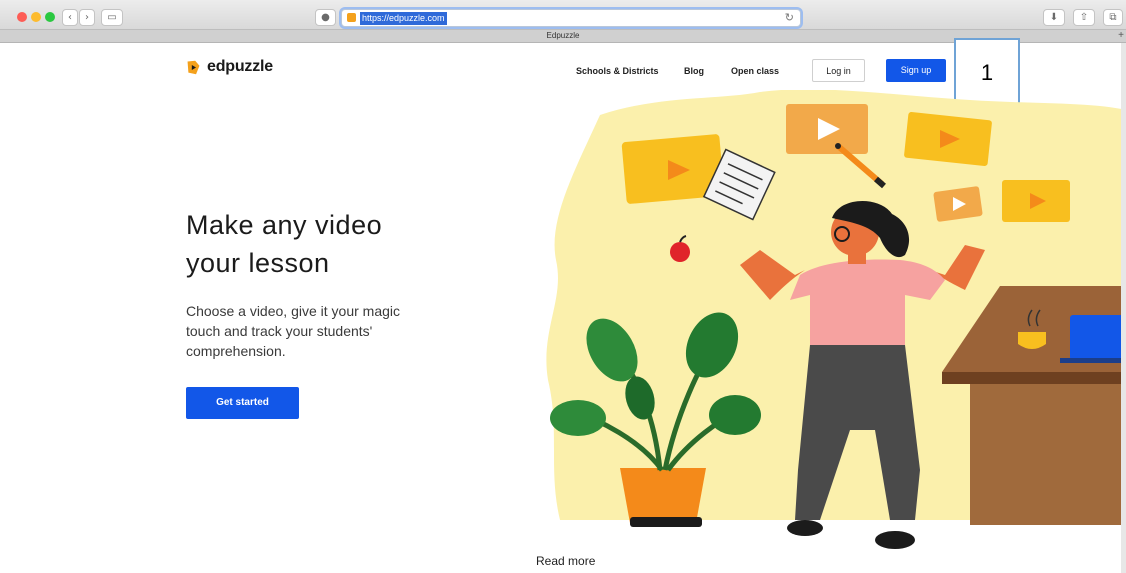 Image resolution: width=1126 pixels, height=573 pixels. What do you see at coordinates (236, 351) in the screenshot?
I see `subtext-line: comprehension.` at bounding box center [236, 351].